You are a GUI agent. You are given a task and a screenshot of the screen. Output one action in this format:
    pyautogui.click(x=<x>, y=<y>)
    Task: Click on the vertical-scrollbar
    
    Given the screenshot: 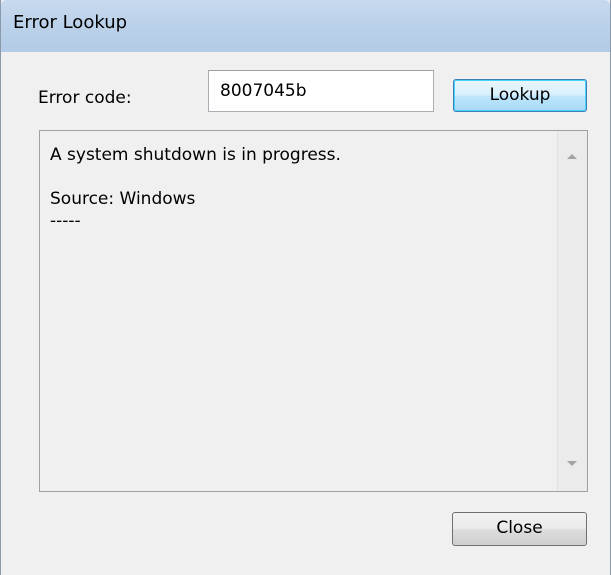 What is the action you would take?
    pyautogui.click(x=572, y=311)
    